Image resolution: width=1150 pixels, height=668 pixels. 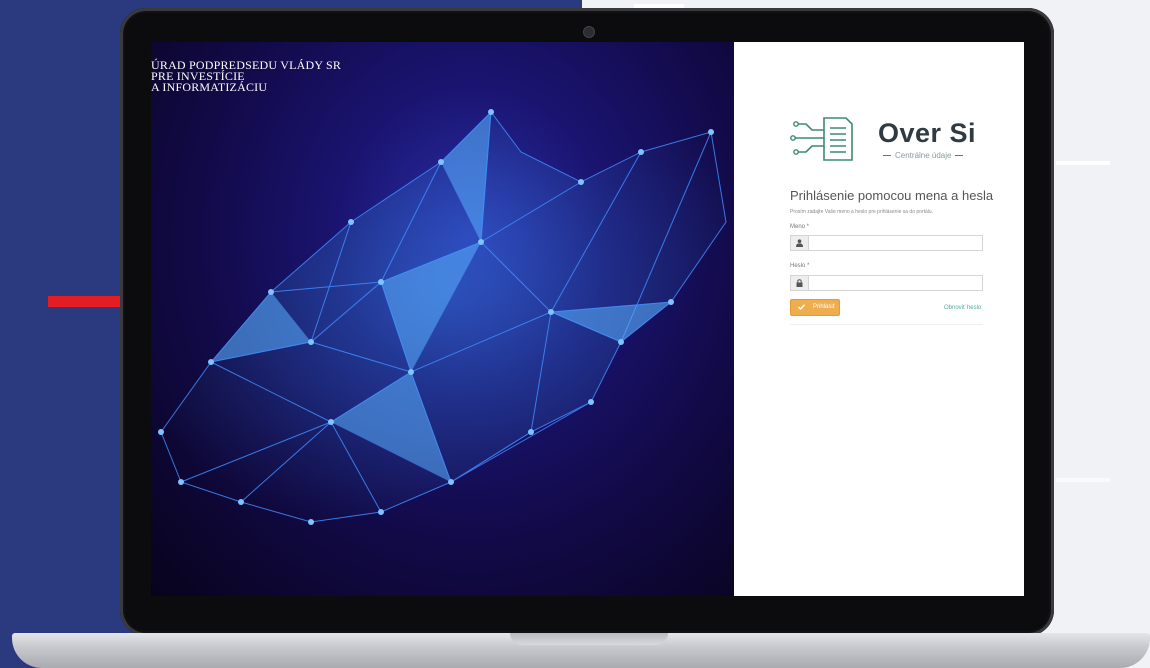 What do you see at coordinates (923, 155) in the screenshot?
I see `logo-subtitle: Centrálne údaje` at bounding box center [923, 155].